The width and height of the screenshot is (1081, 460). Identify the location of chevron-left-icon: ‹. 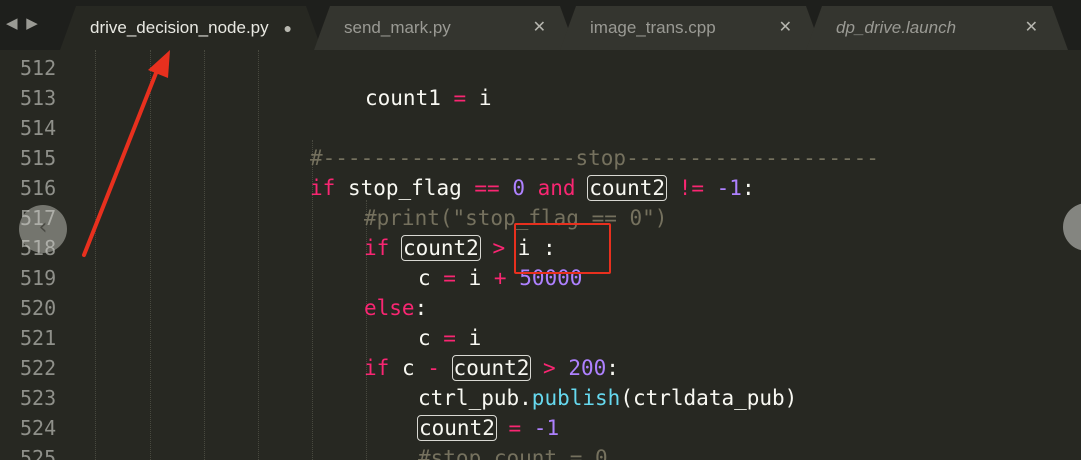
(43, 229).